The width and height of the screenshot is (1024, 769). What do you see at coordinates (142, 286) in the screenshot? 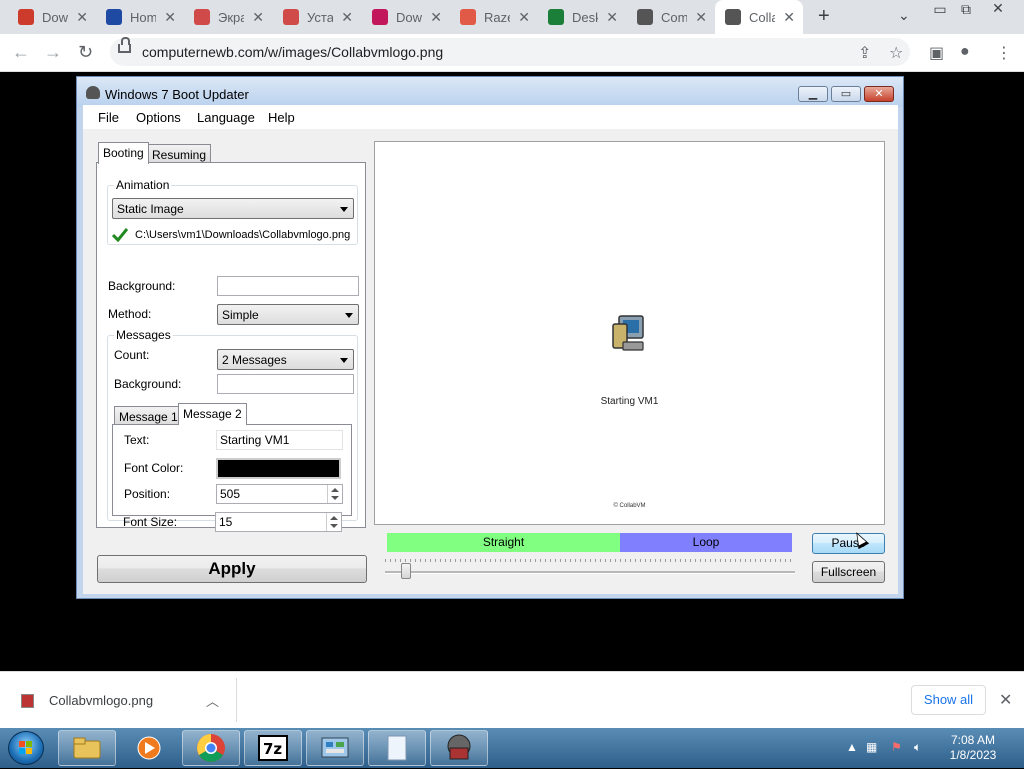
I see `background-label: Background:` at bounding box center [142, 286].